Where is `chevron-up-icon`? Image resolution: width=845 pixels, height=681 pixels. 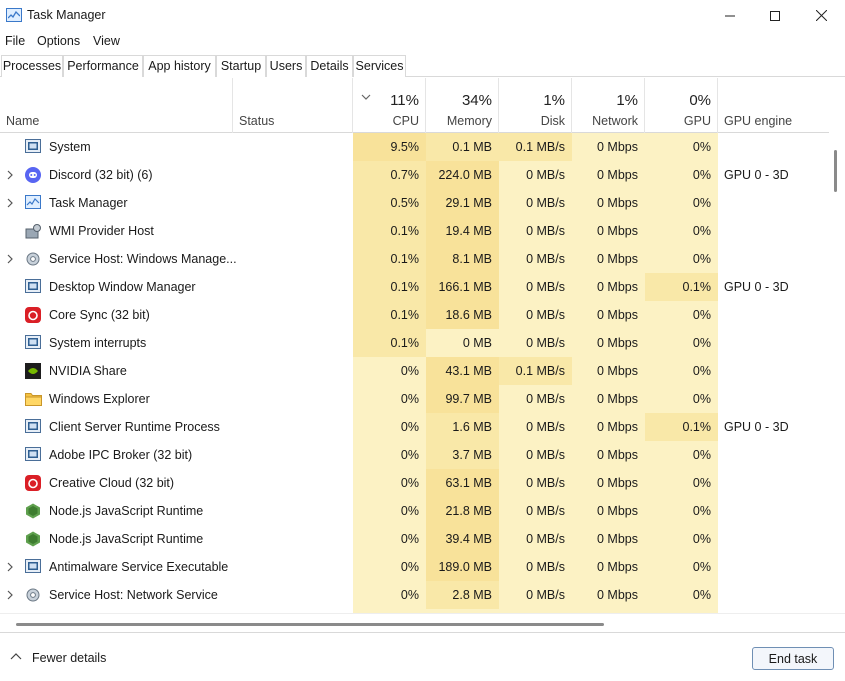 chevron-up-icon is located at coordinates (16, 656).